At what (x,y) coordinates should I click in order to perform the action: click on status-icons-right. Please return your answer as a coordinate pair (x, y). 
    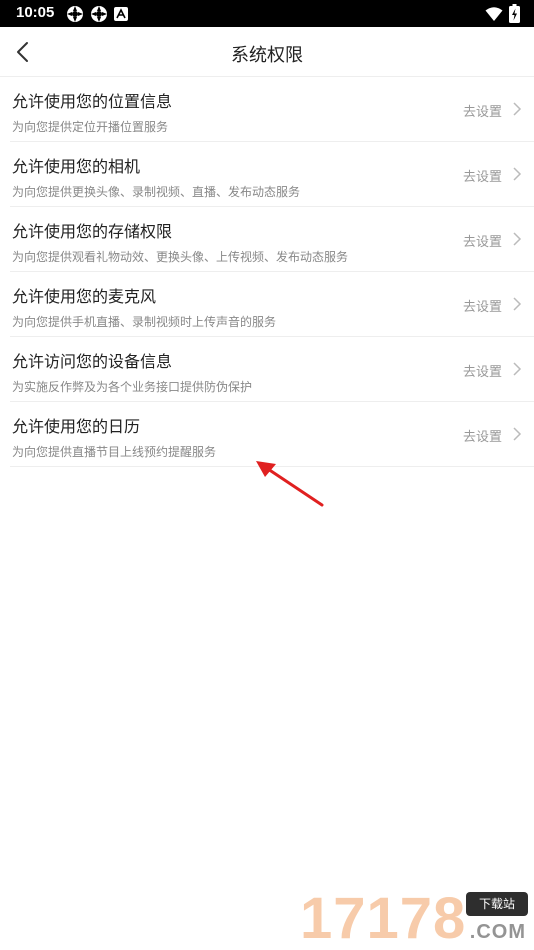
    Looking at the image, I should click on (502, 13).